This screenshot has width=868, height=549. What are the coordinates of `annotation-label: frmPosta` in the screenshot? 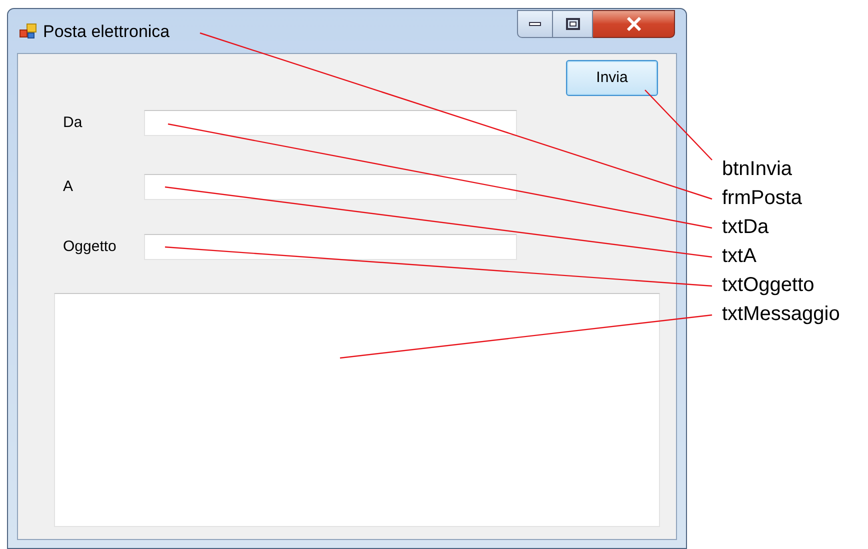 It's located at (763, 198).